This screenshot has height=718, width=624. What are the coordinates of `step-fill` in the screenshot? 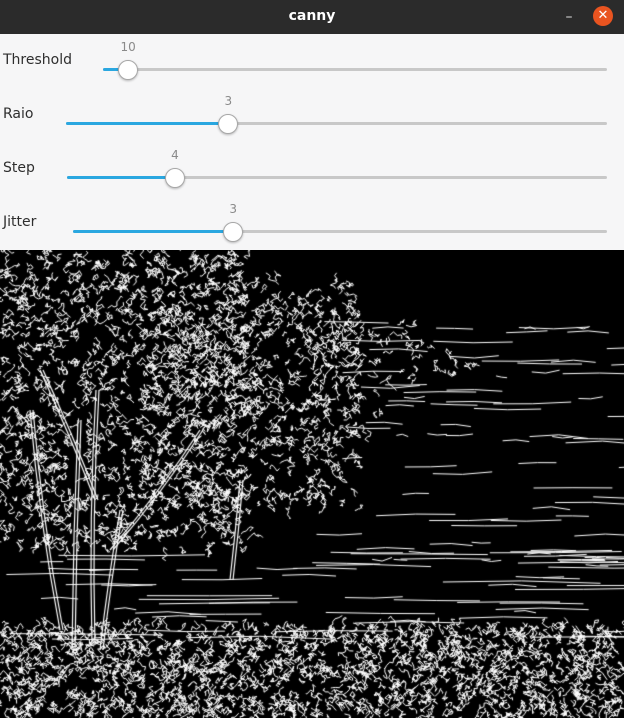 It's located at (121, 177).